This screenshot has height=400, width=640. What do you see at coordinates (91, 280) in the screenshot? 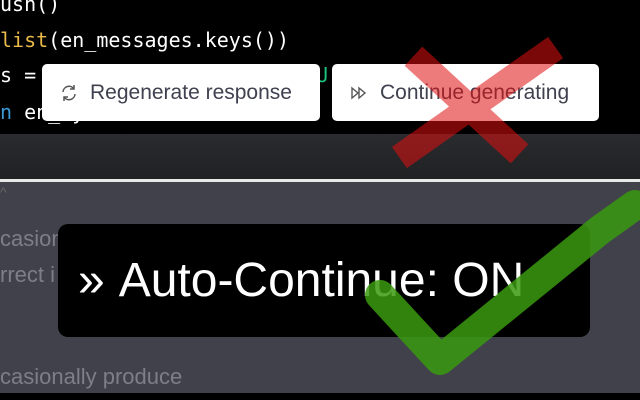
I see `double-chevron-icon: »` at bounding box center [91, 280].